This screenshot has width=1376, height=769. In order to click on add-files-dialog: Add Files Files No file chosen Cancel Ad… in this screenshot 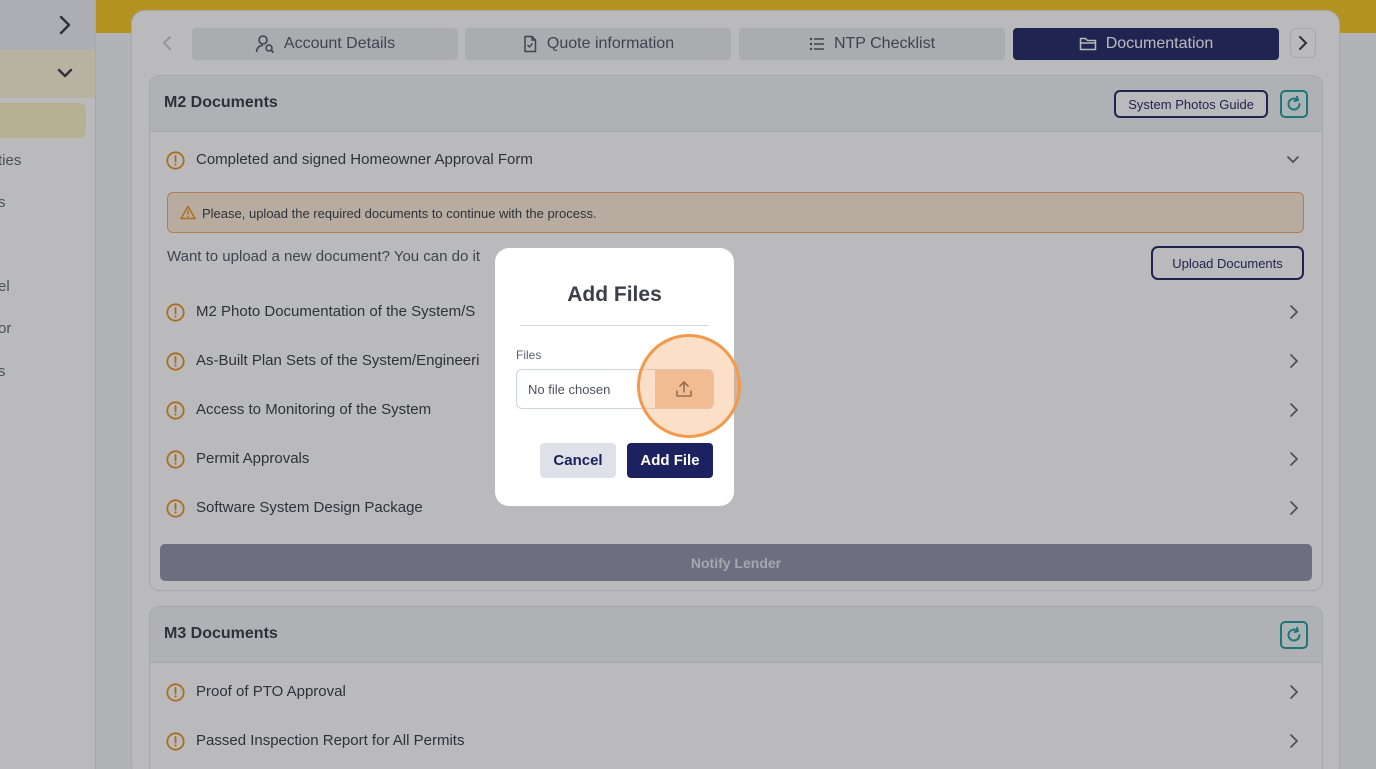, I will do `click(614, 377)`.